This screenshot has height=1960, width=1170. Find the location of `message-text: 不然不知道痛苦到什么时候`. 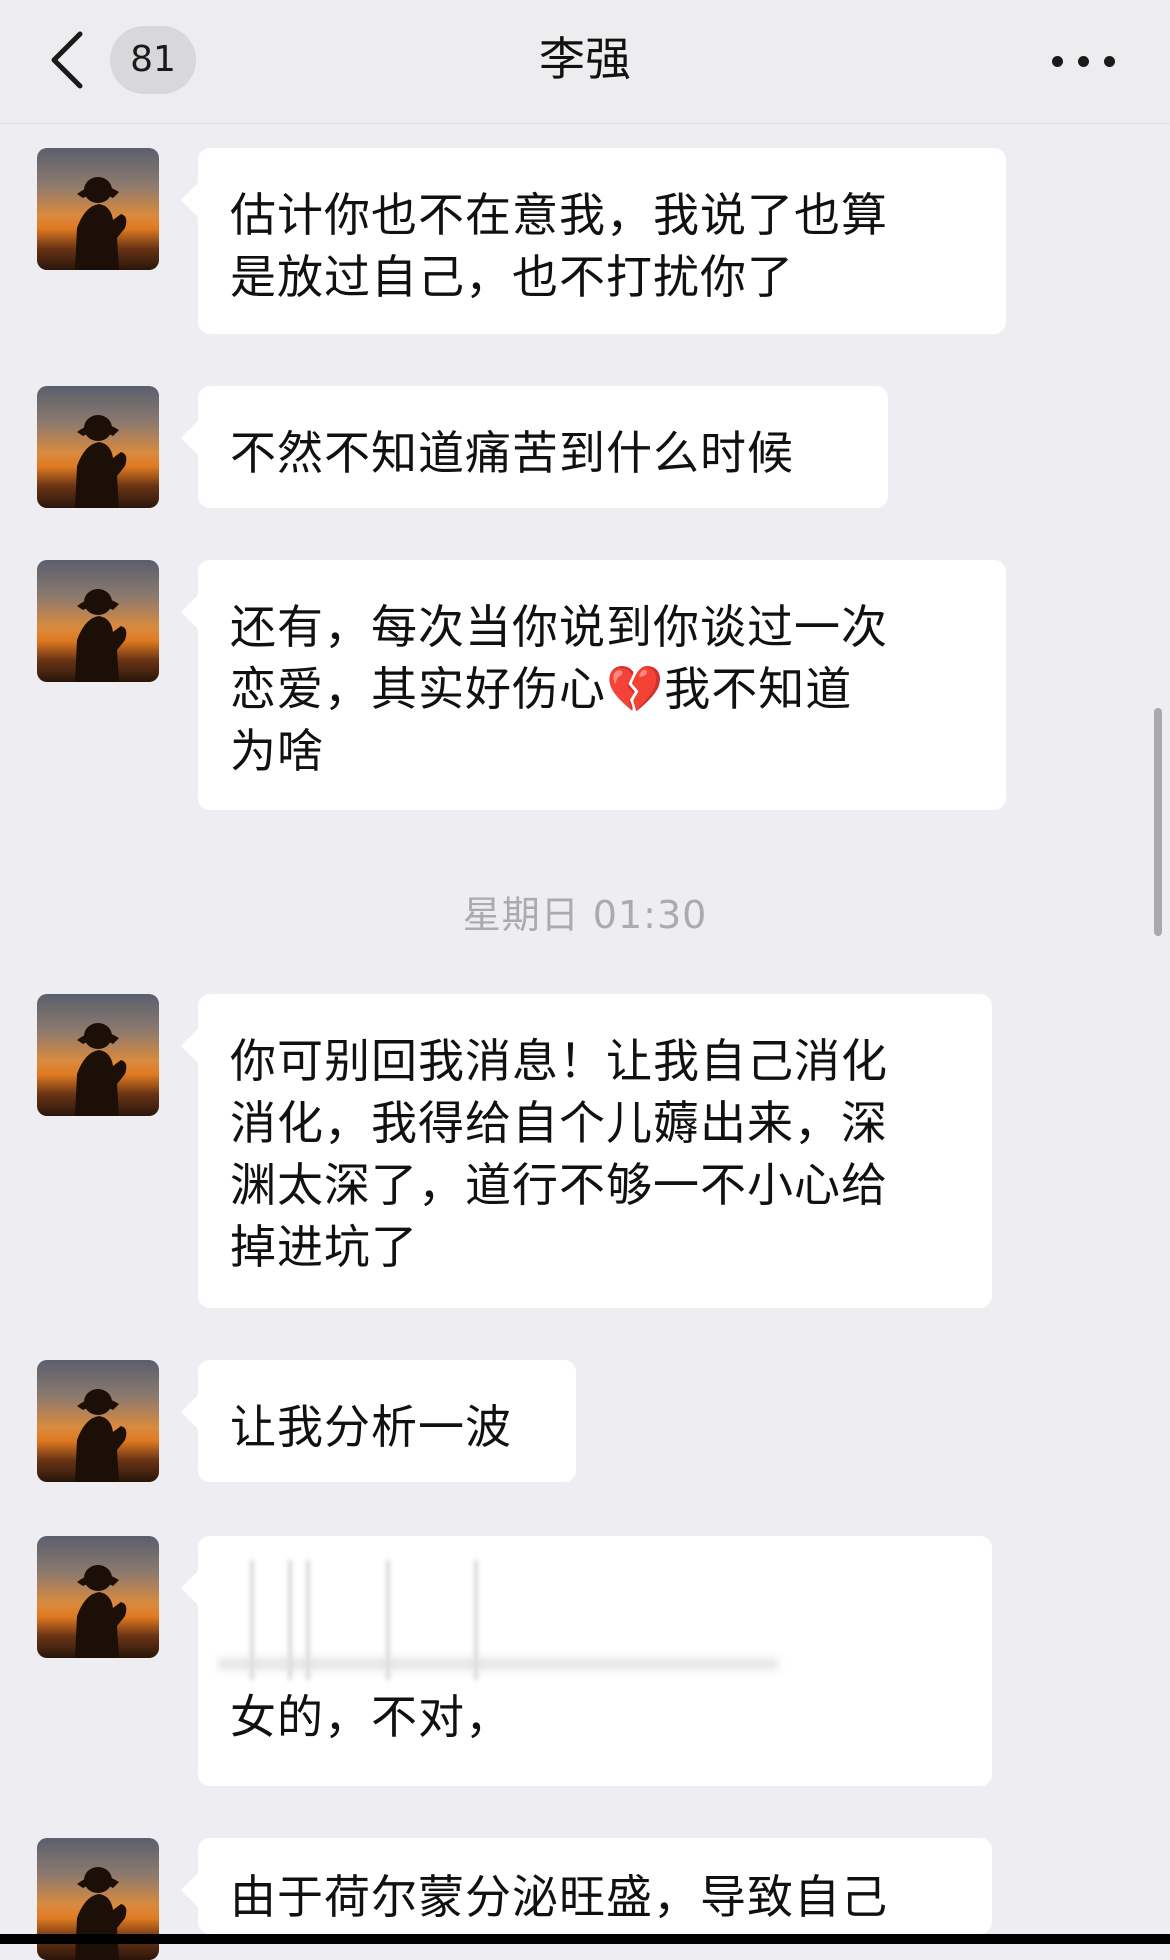

message-text: 不然不知道痛苦到什么时候 is located at coordinates (512, 453).